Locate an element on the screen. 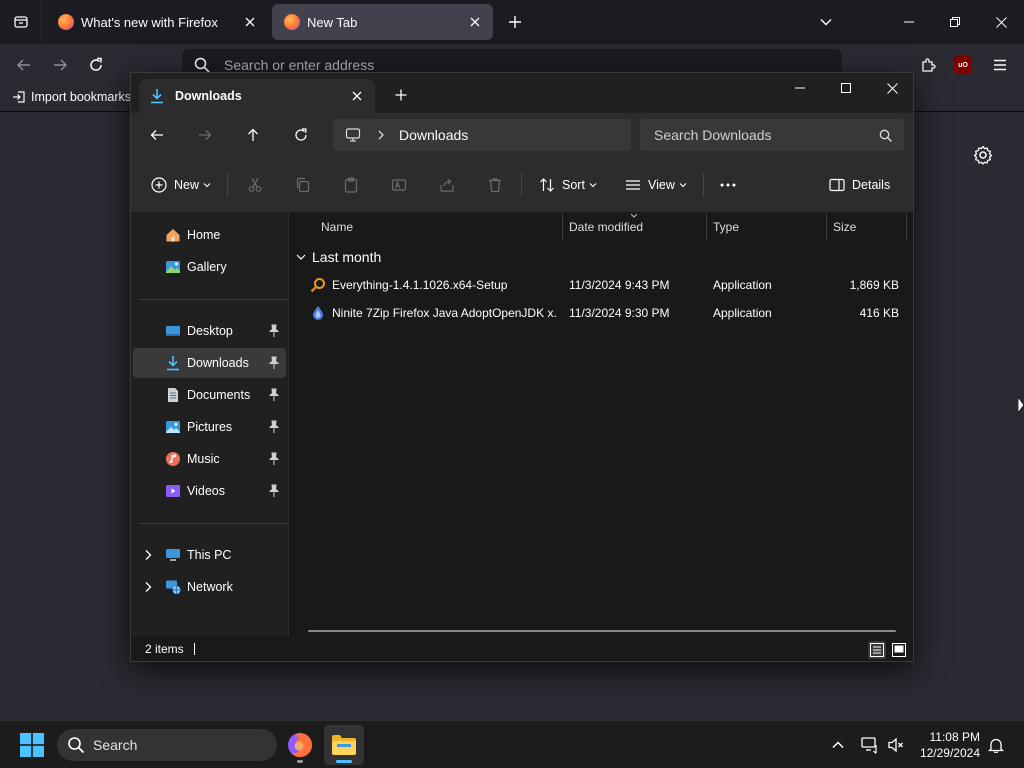 Image resolution: width=1024 pixels, height=768 pixels. explorer-search-box is located at coordinates (772, 135).